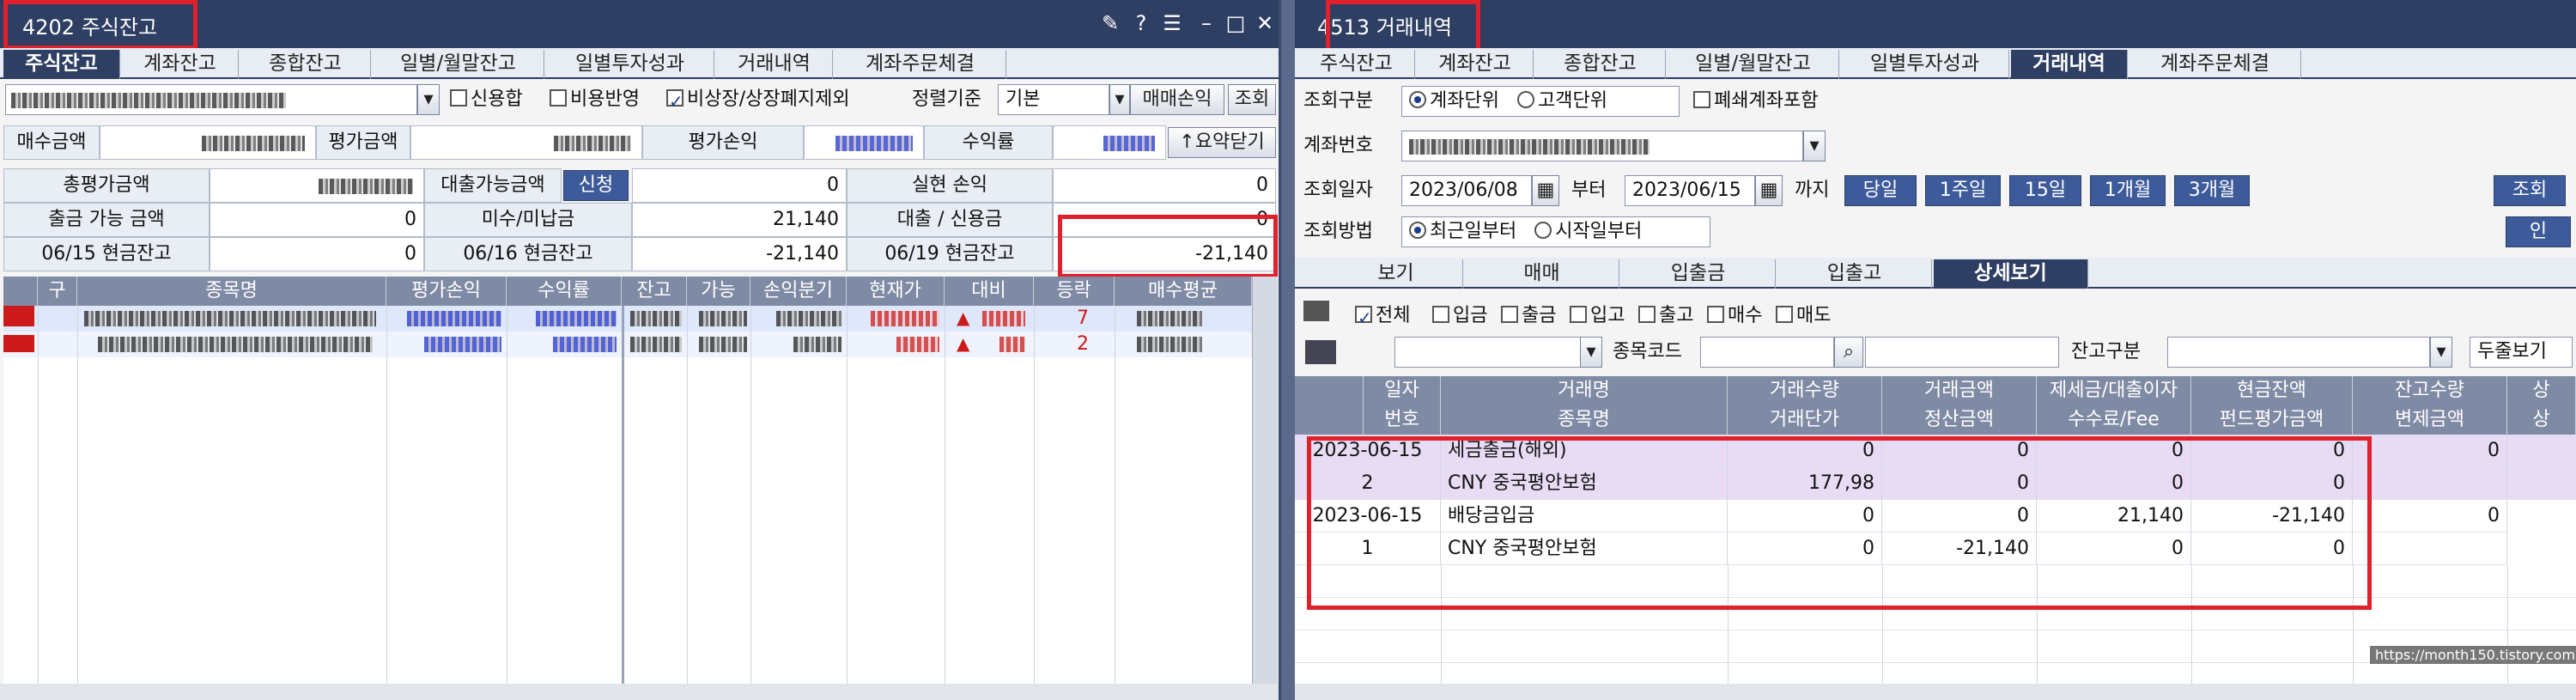  What do you see at coordinates (1690, 190) in the screenshot?
I see `date-to-input: 2023/06/15` at bounding box center [1690, 190].